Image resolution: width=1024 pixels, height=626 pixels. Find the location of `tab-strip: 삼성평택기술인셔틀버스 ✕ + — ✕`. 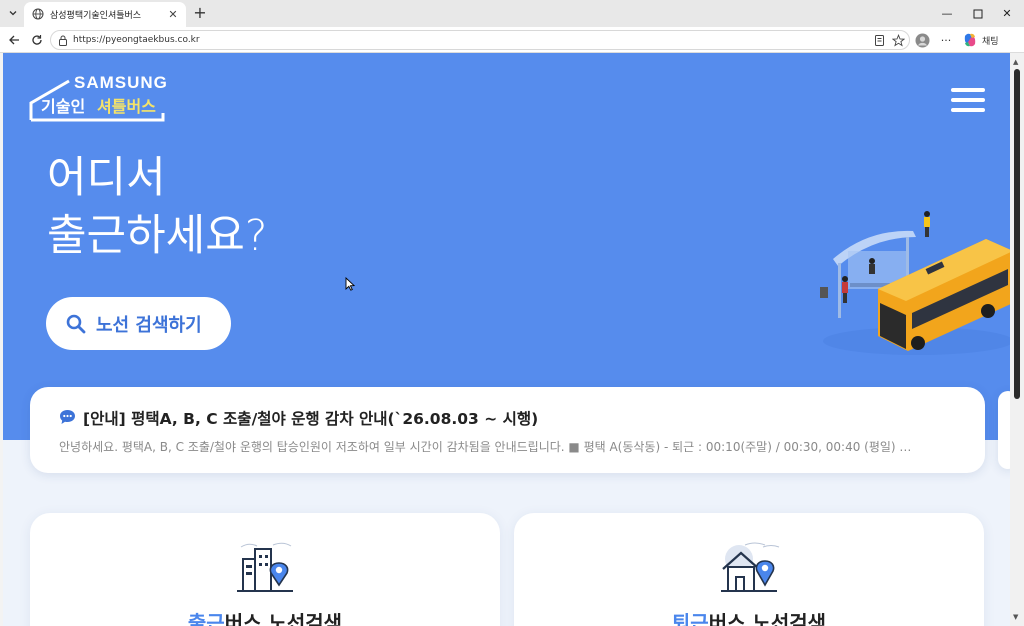

tab-strip: 삼성평택기술인셔틀버스 ✕ + — ✕ is located at coordinates (512, 13).